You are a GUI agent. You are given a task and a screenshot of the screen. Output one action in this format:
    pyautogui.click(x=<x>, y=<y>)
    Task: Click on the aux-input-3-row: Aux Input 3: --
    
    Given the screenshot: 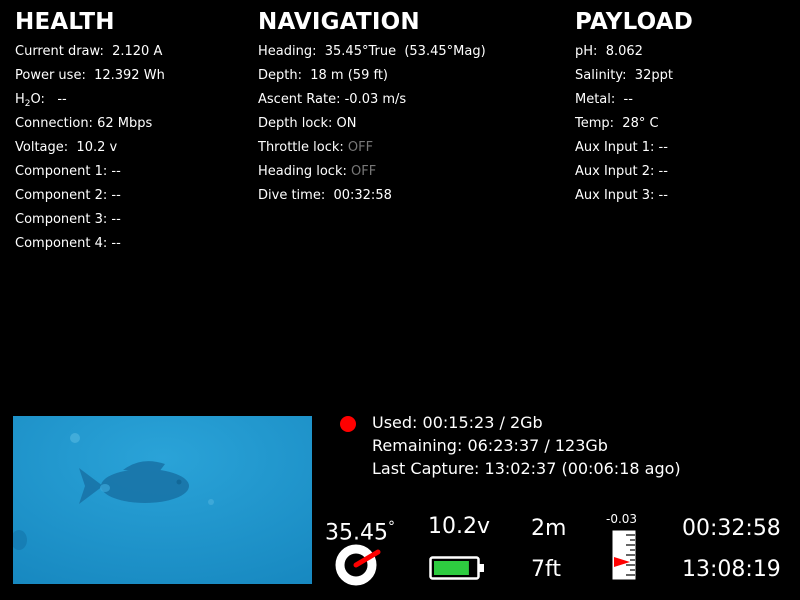 What is the action you would take?
    pyautogui.click(x=634, y=196)
    